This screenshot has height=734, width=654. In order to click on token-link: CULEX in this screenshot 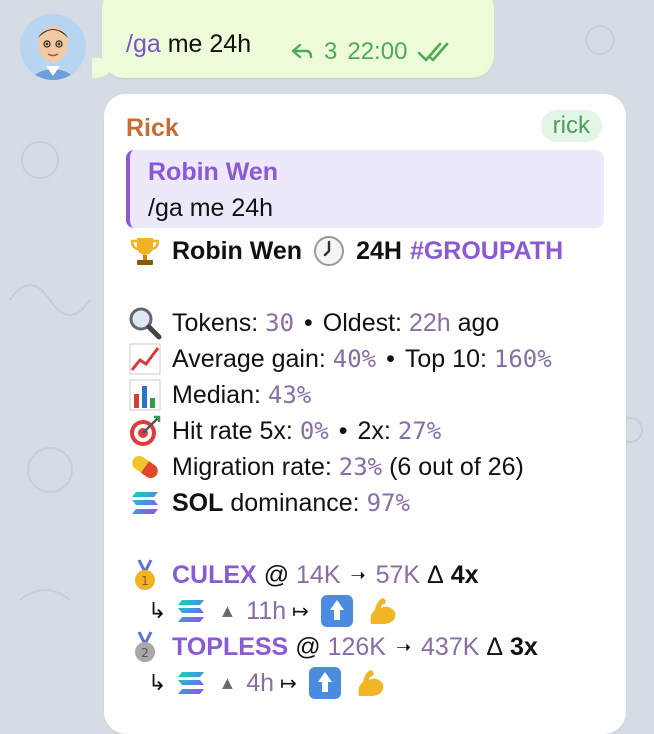, I will do `click(214, 575)`.